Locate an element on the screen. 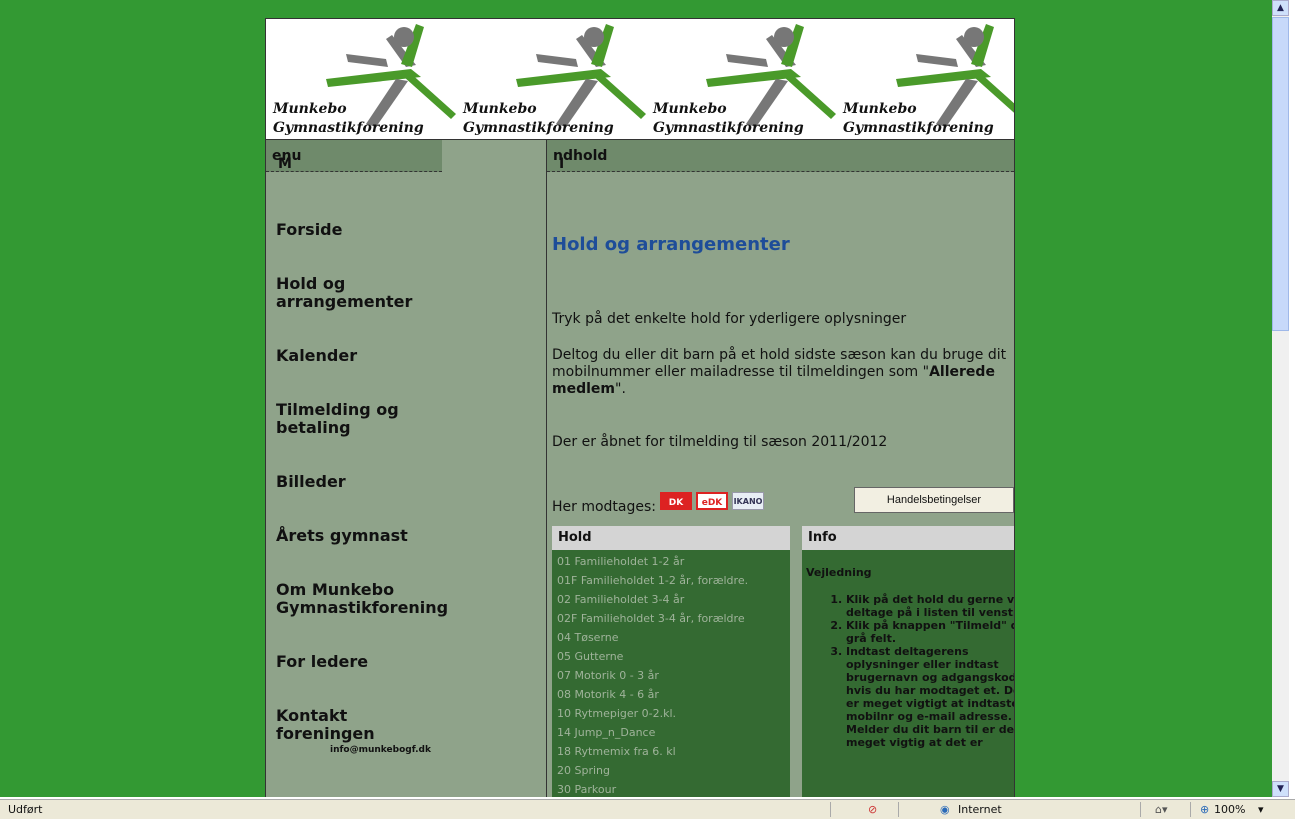 The image size is (1295, 819). list-item: 18 Rytmemix fra 6. kl is located at coordinates (671, 751).